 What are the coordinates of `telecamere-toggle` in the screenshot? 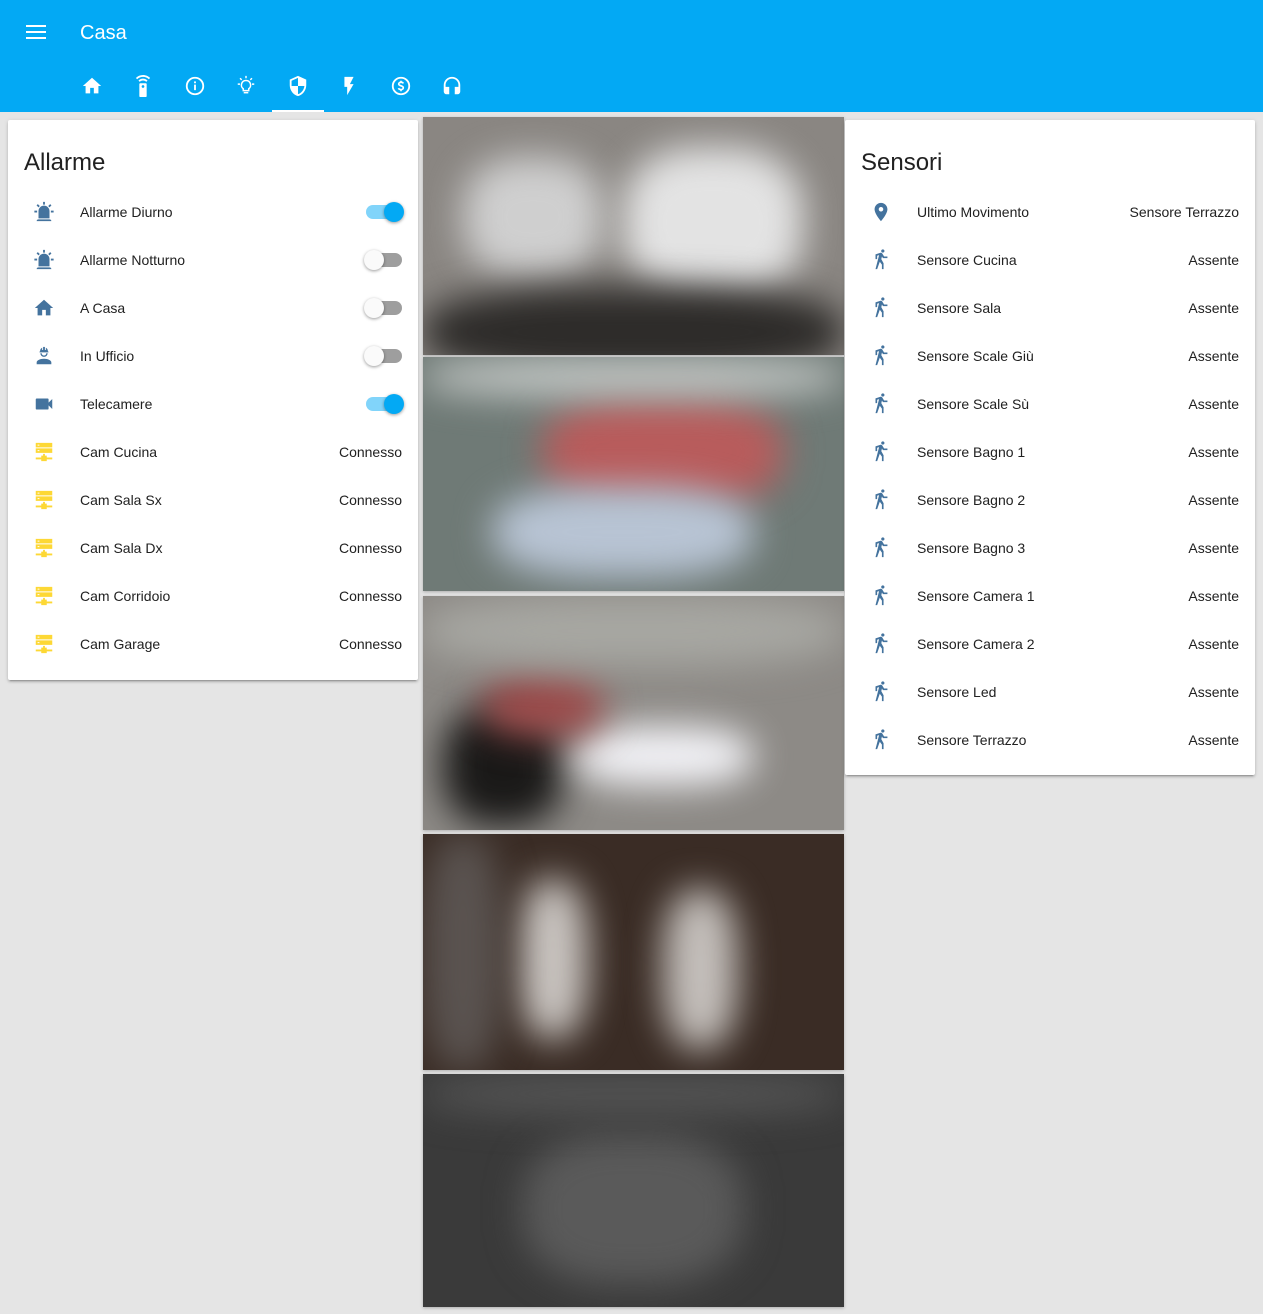 It's located at (385, 404).